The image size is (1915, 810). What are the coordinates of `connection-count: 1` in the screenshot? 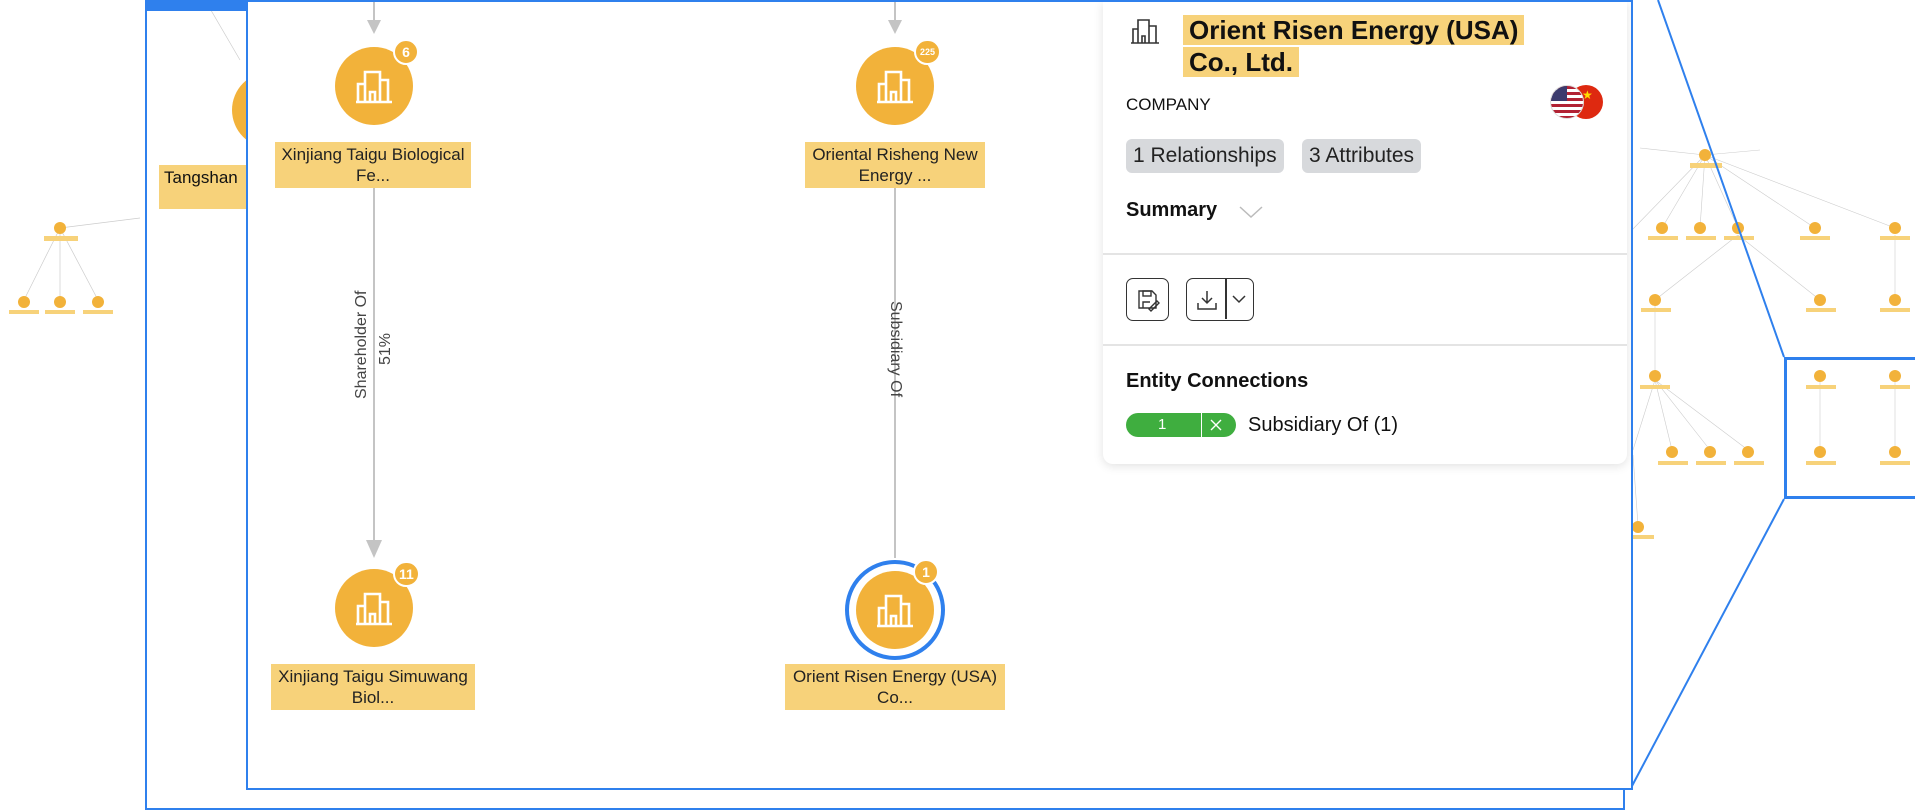 It's located at (1162, 424).